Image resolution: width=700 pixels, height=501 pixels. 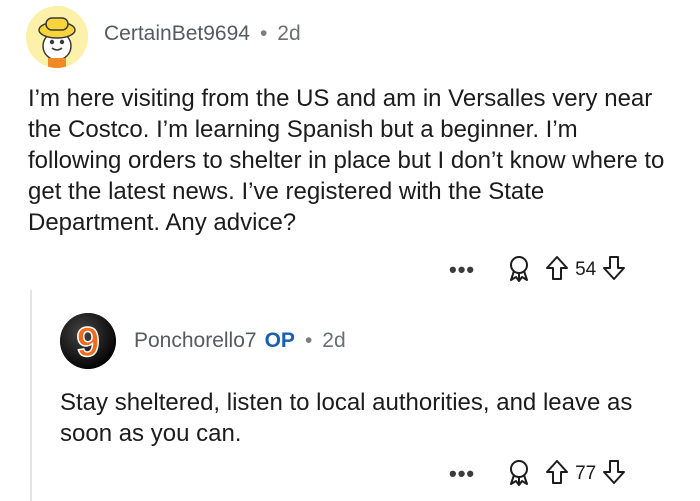 I want to click on vote-score: 77, so click(x=586, y=473).